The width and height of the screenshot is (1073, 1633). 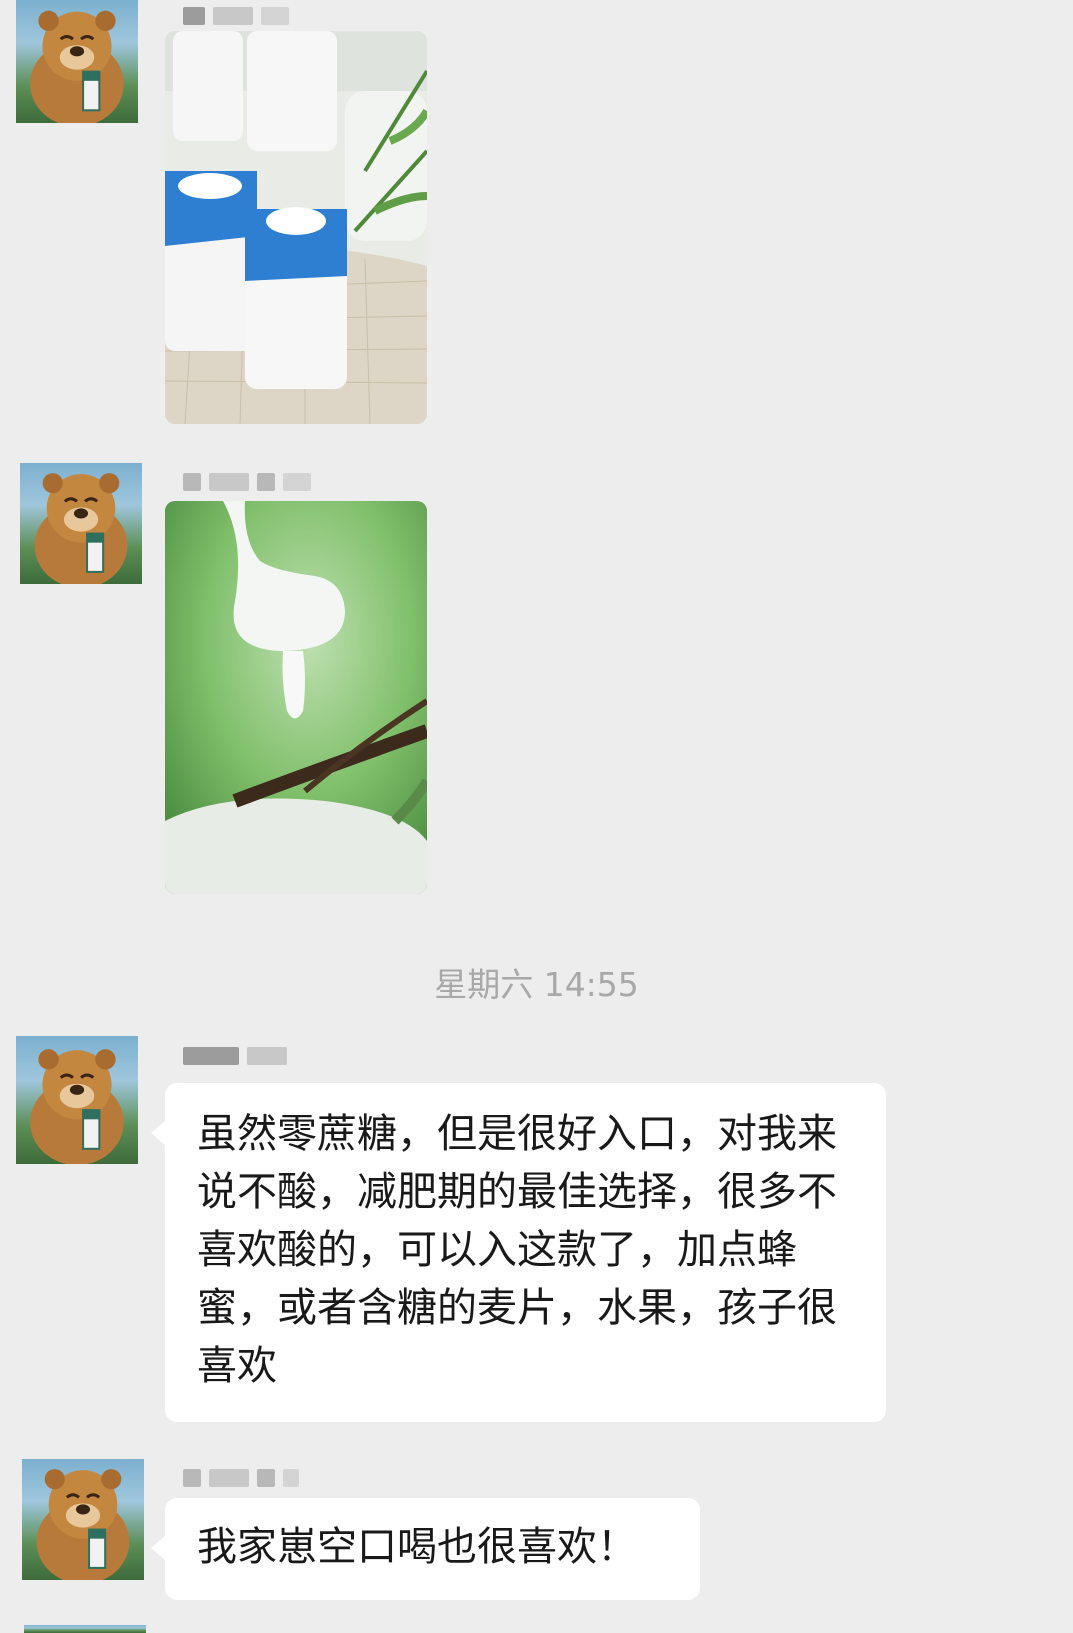 I want to click on message-bubble-text: 我家崽空口喝也很喜欢！, so click(x=425, y=1549).